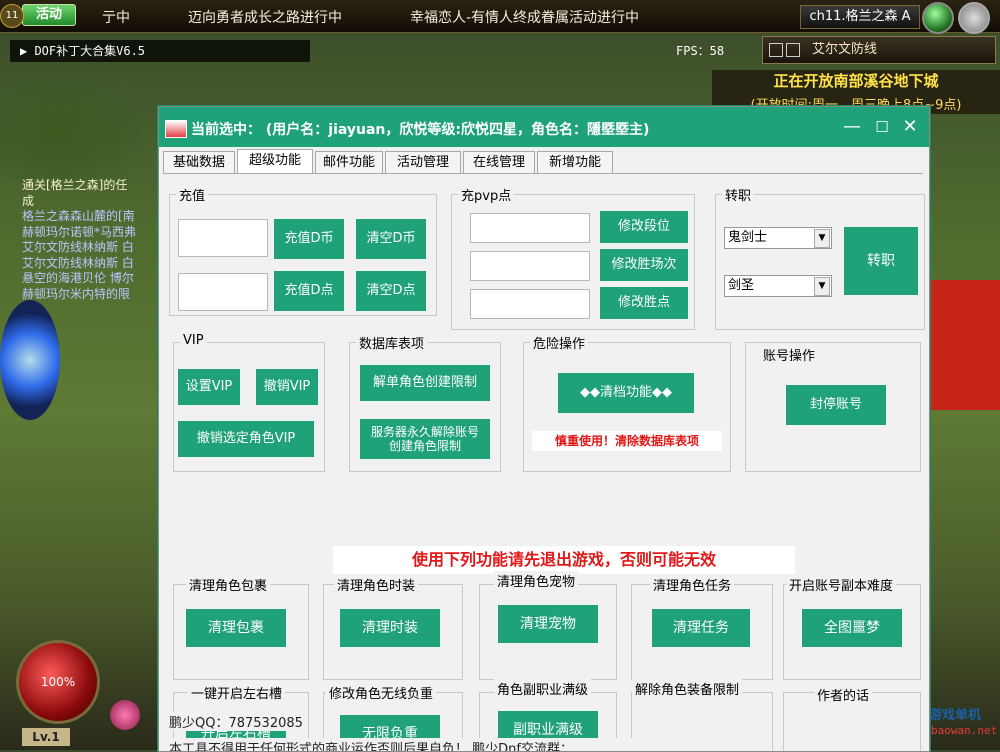  Describe the element at coordinates (741, 285) in the screenshot. I see `subclass-select-value: 剑圣` at that location.